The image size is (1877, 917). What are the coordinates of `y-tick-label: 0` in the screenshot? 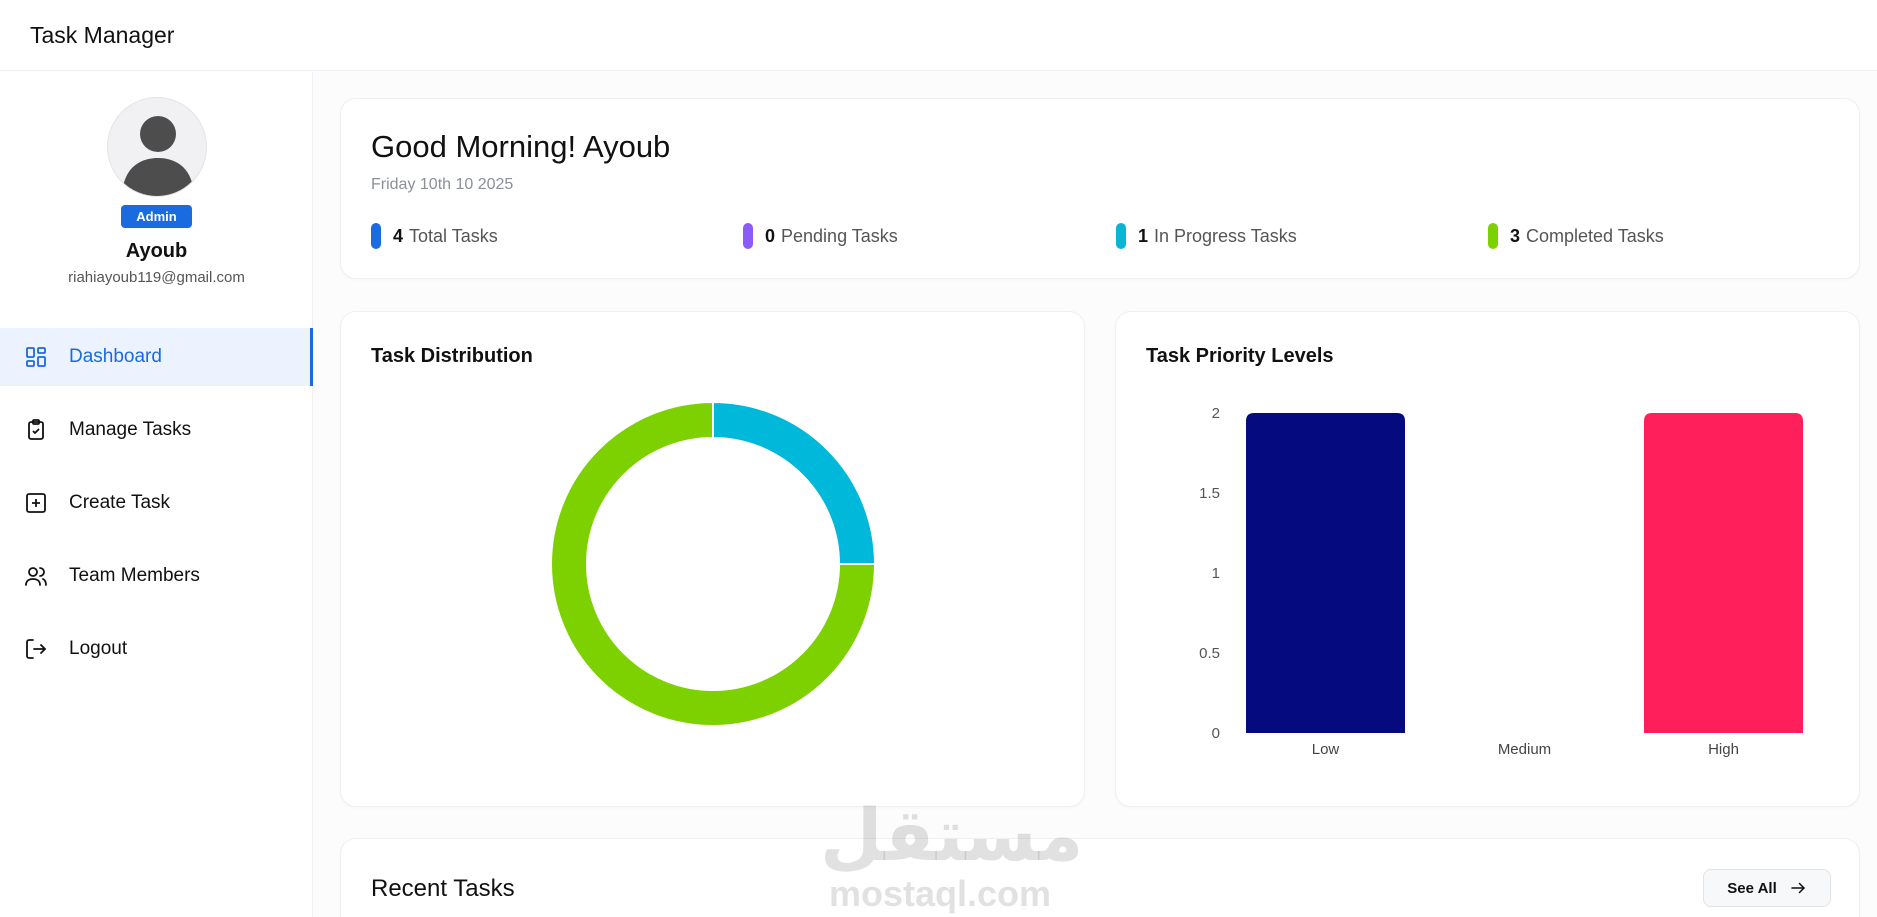 It's located at (1216, 733).